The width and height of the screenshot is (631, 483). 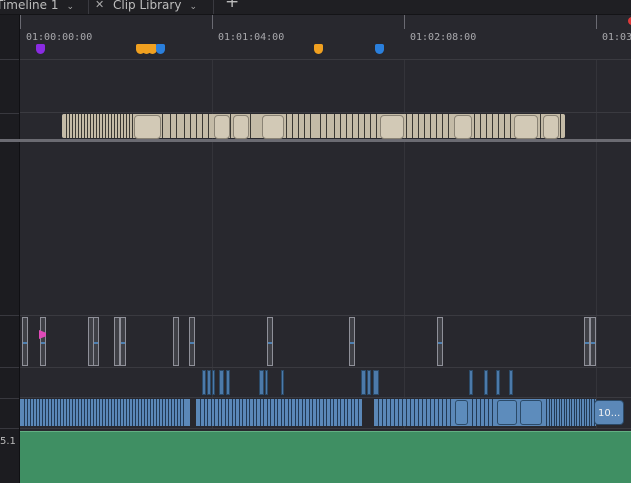 What do you see at coordinates (193, 412) in the screenshot?
I see `track-gap` at bounding box center [193, 412].